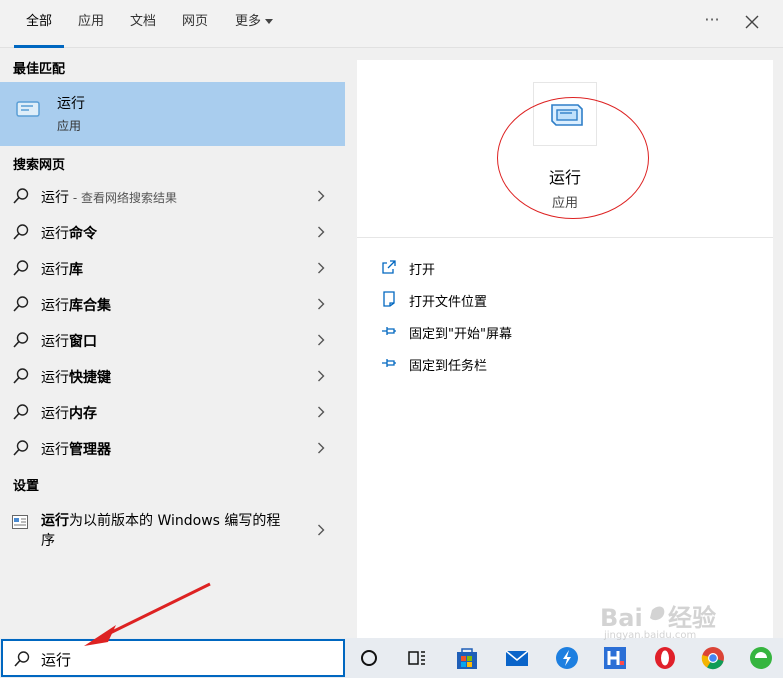 The image size is (783, 678). I want to click on web-result-item: 运行库, so click(172, 268).